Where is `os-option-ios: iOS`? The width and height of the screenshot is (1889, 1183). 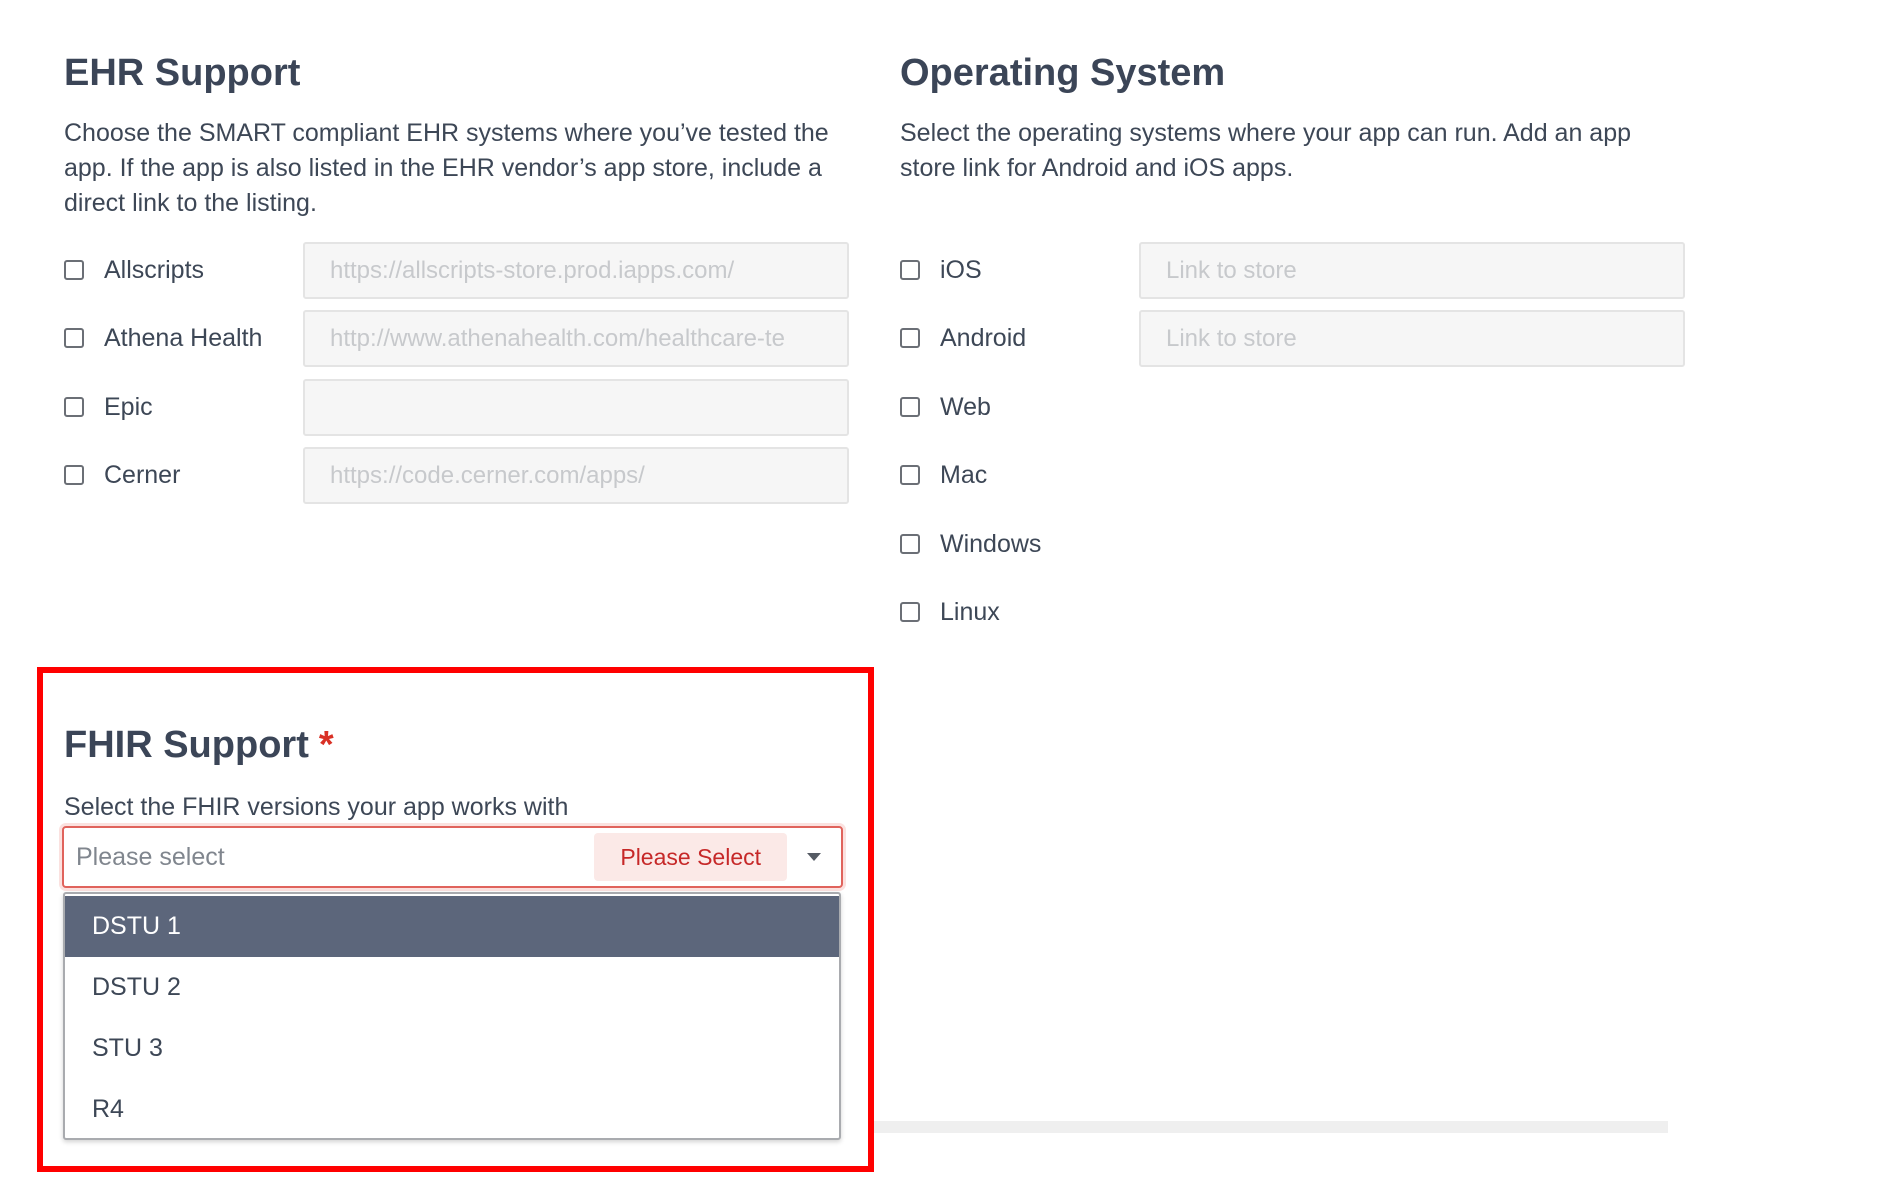
os-option-ios: iOS is located at coordinates (941, 270).